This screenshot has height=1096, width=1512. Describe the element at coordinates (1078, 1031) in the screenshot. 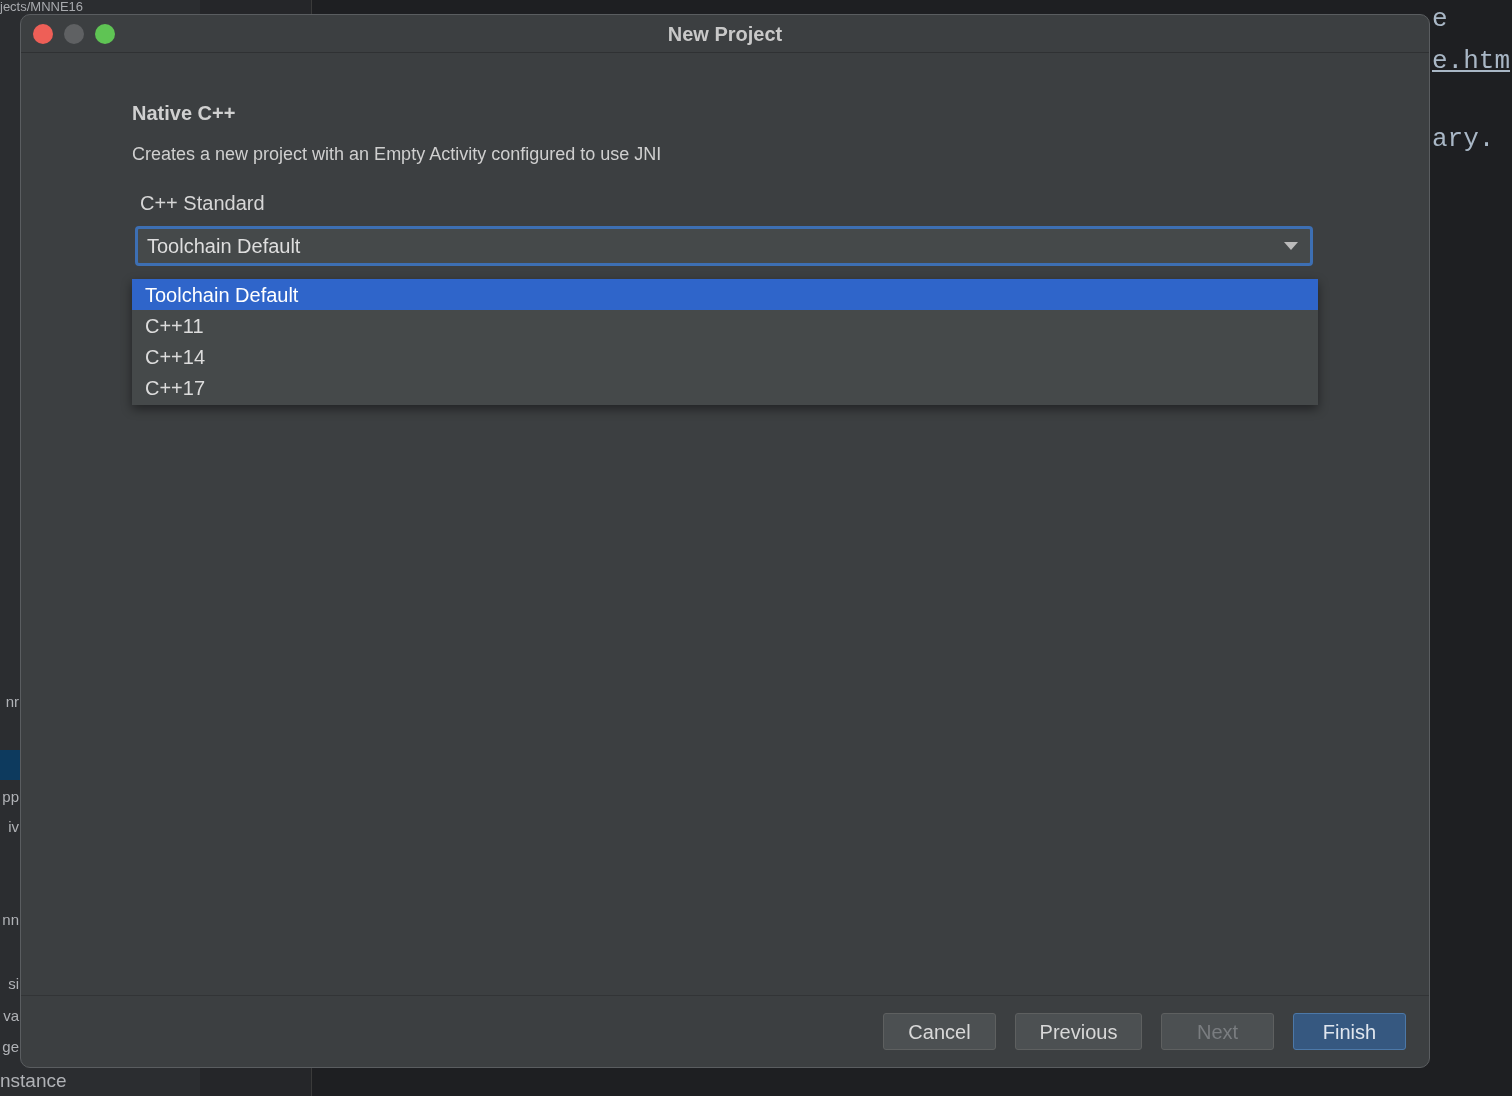

I see `dialog-button: Previous` at that location.